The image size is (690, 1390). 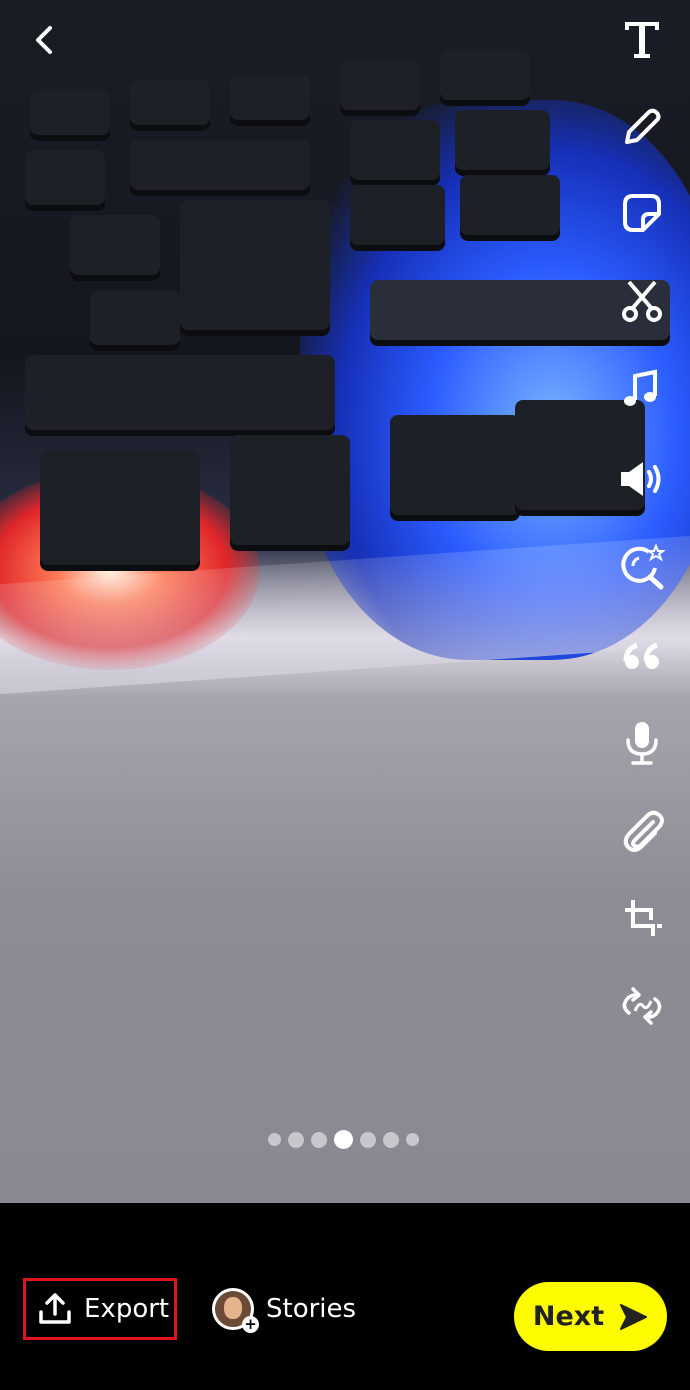 I want to click on page-indicator, so click(x=343, y=1139).